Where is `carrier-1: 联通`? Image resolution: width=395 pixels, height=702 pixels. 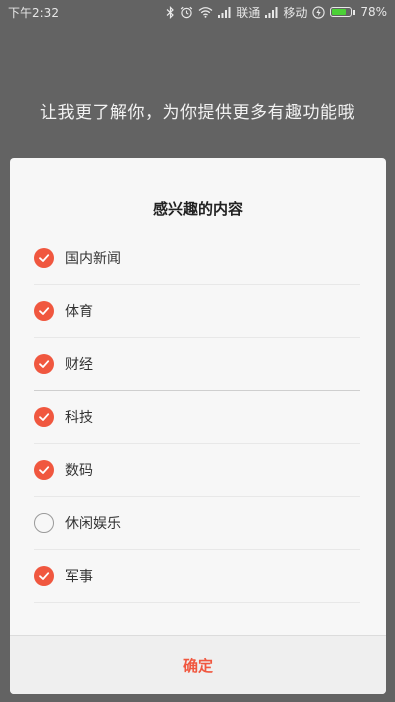 carrier-1: 联通 is located at coordinates (248, 12).